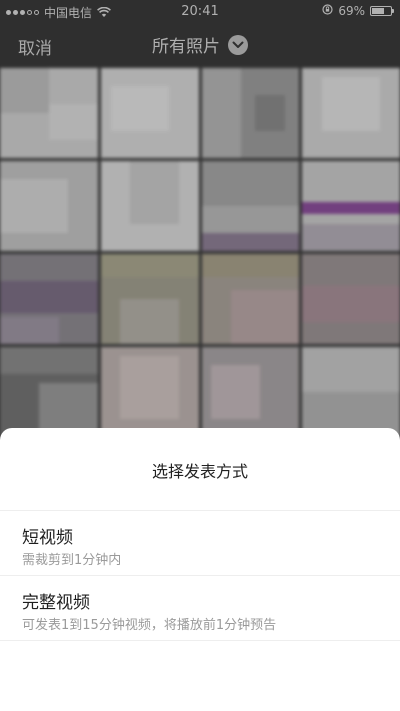 This screenshot has height=711, width=400. Describe the element at coordinates (199, 471) in the screenshot. I see `sheet-title: 选择发表方式` at that location.